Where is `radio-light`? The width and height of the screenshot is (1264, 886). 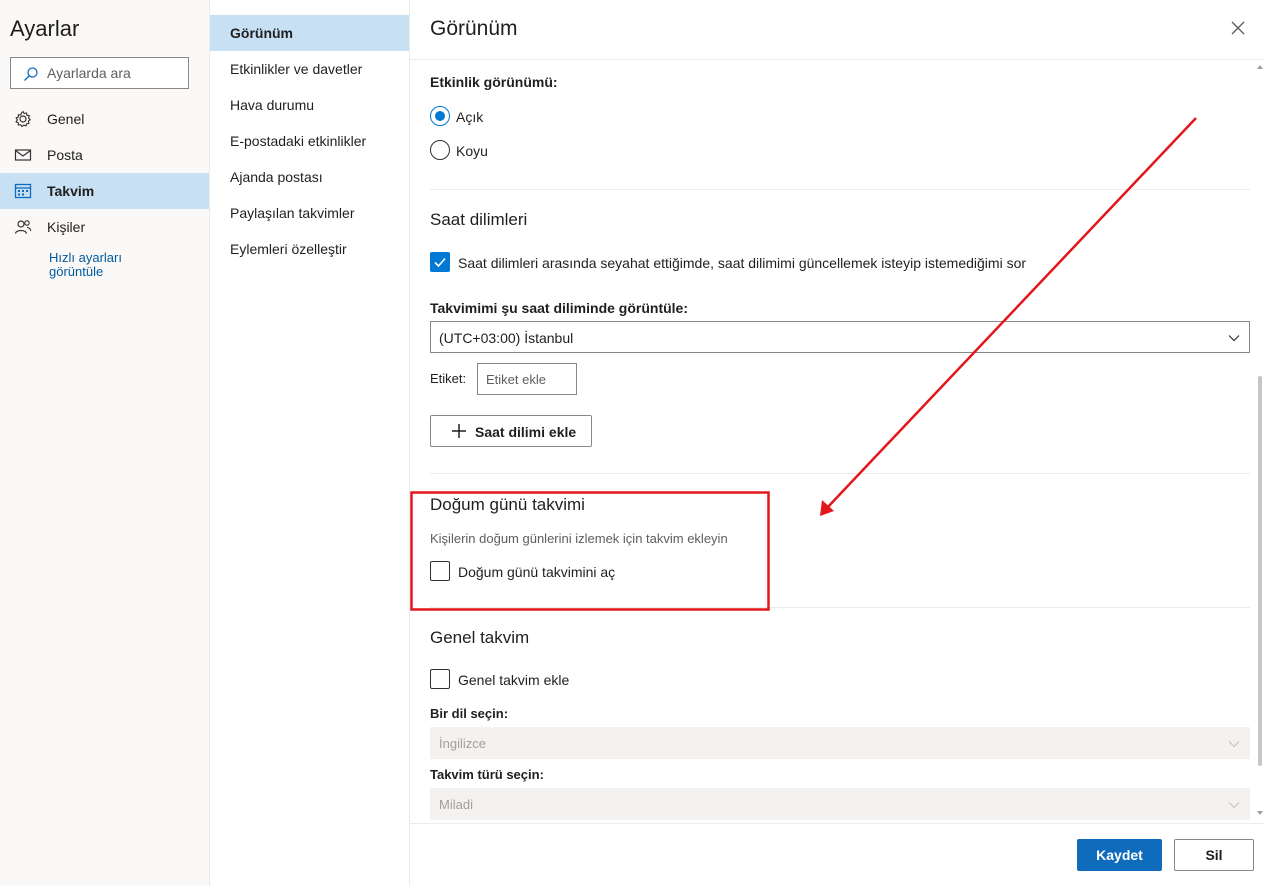 radio-light is located at coordinates (440, 116).